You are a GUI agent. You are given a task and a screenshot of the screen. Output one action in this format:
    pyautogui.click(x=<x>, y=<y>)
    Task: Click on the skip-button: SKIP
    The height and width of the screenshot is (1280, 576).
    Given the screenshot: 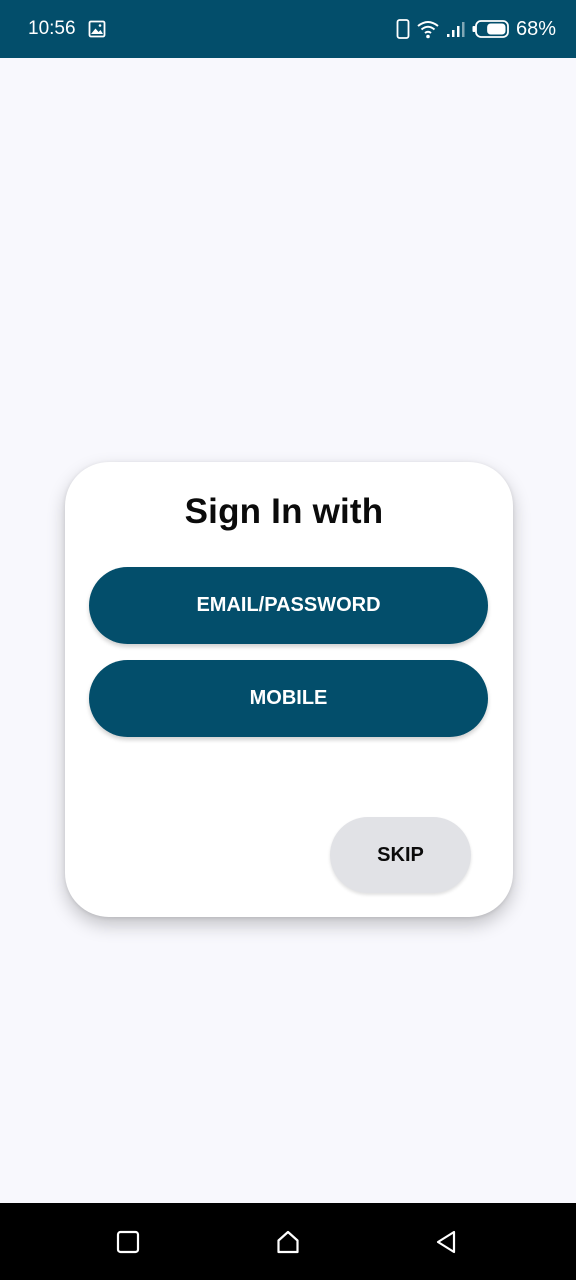 What is the action you would take?
    pyautogui.click(x=400, y=855)
    